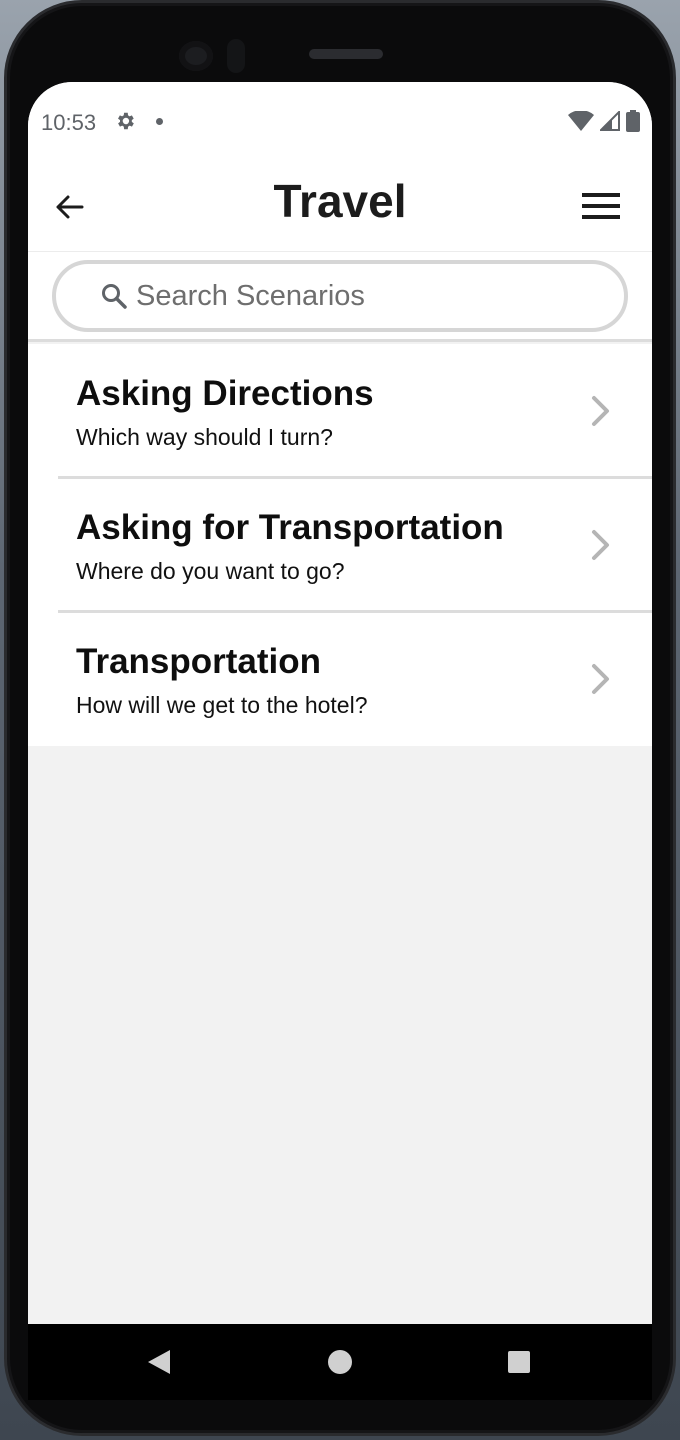 This screenshot has width=680, height=1440. What do you see at coordinates (159, 1362) in the screenshot?
I see `nav-back-icon` at bounding box center [159, 1362].